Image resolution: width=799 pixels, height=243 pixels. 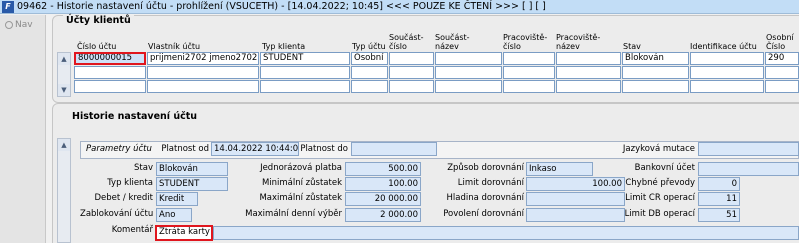 I want to click on col-soucast-nazev: Součást- název, so click(x=452, y=42).